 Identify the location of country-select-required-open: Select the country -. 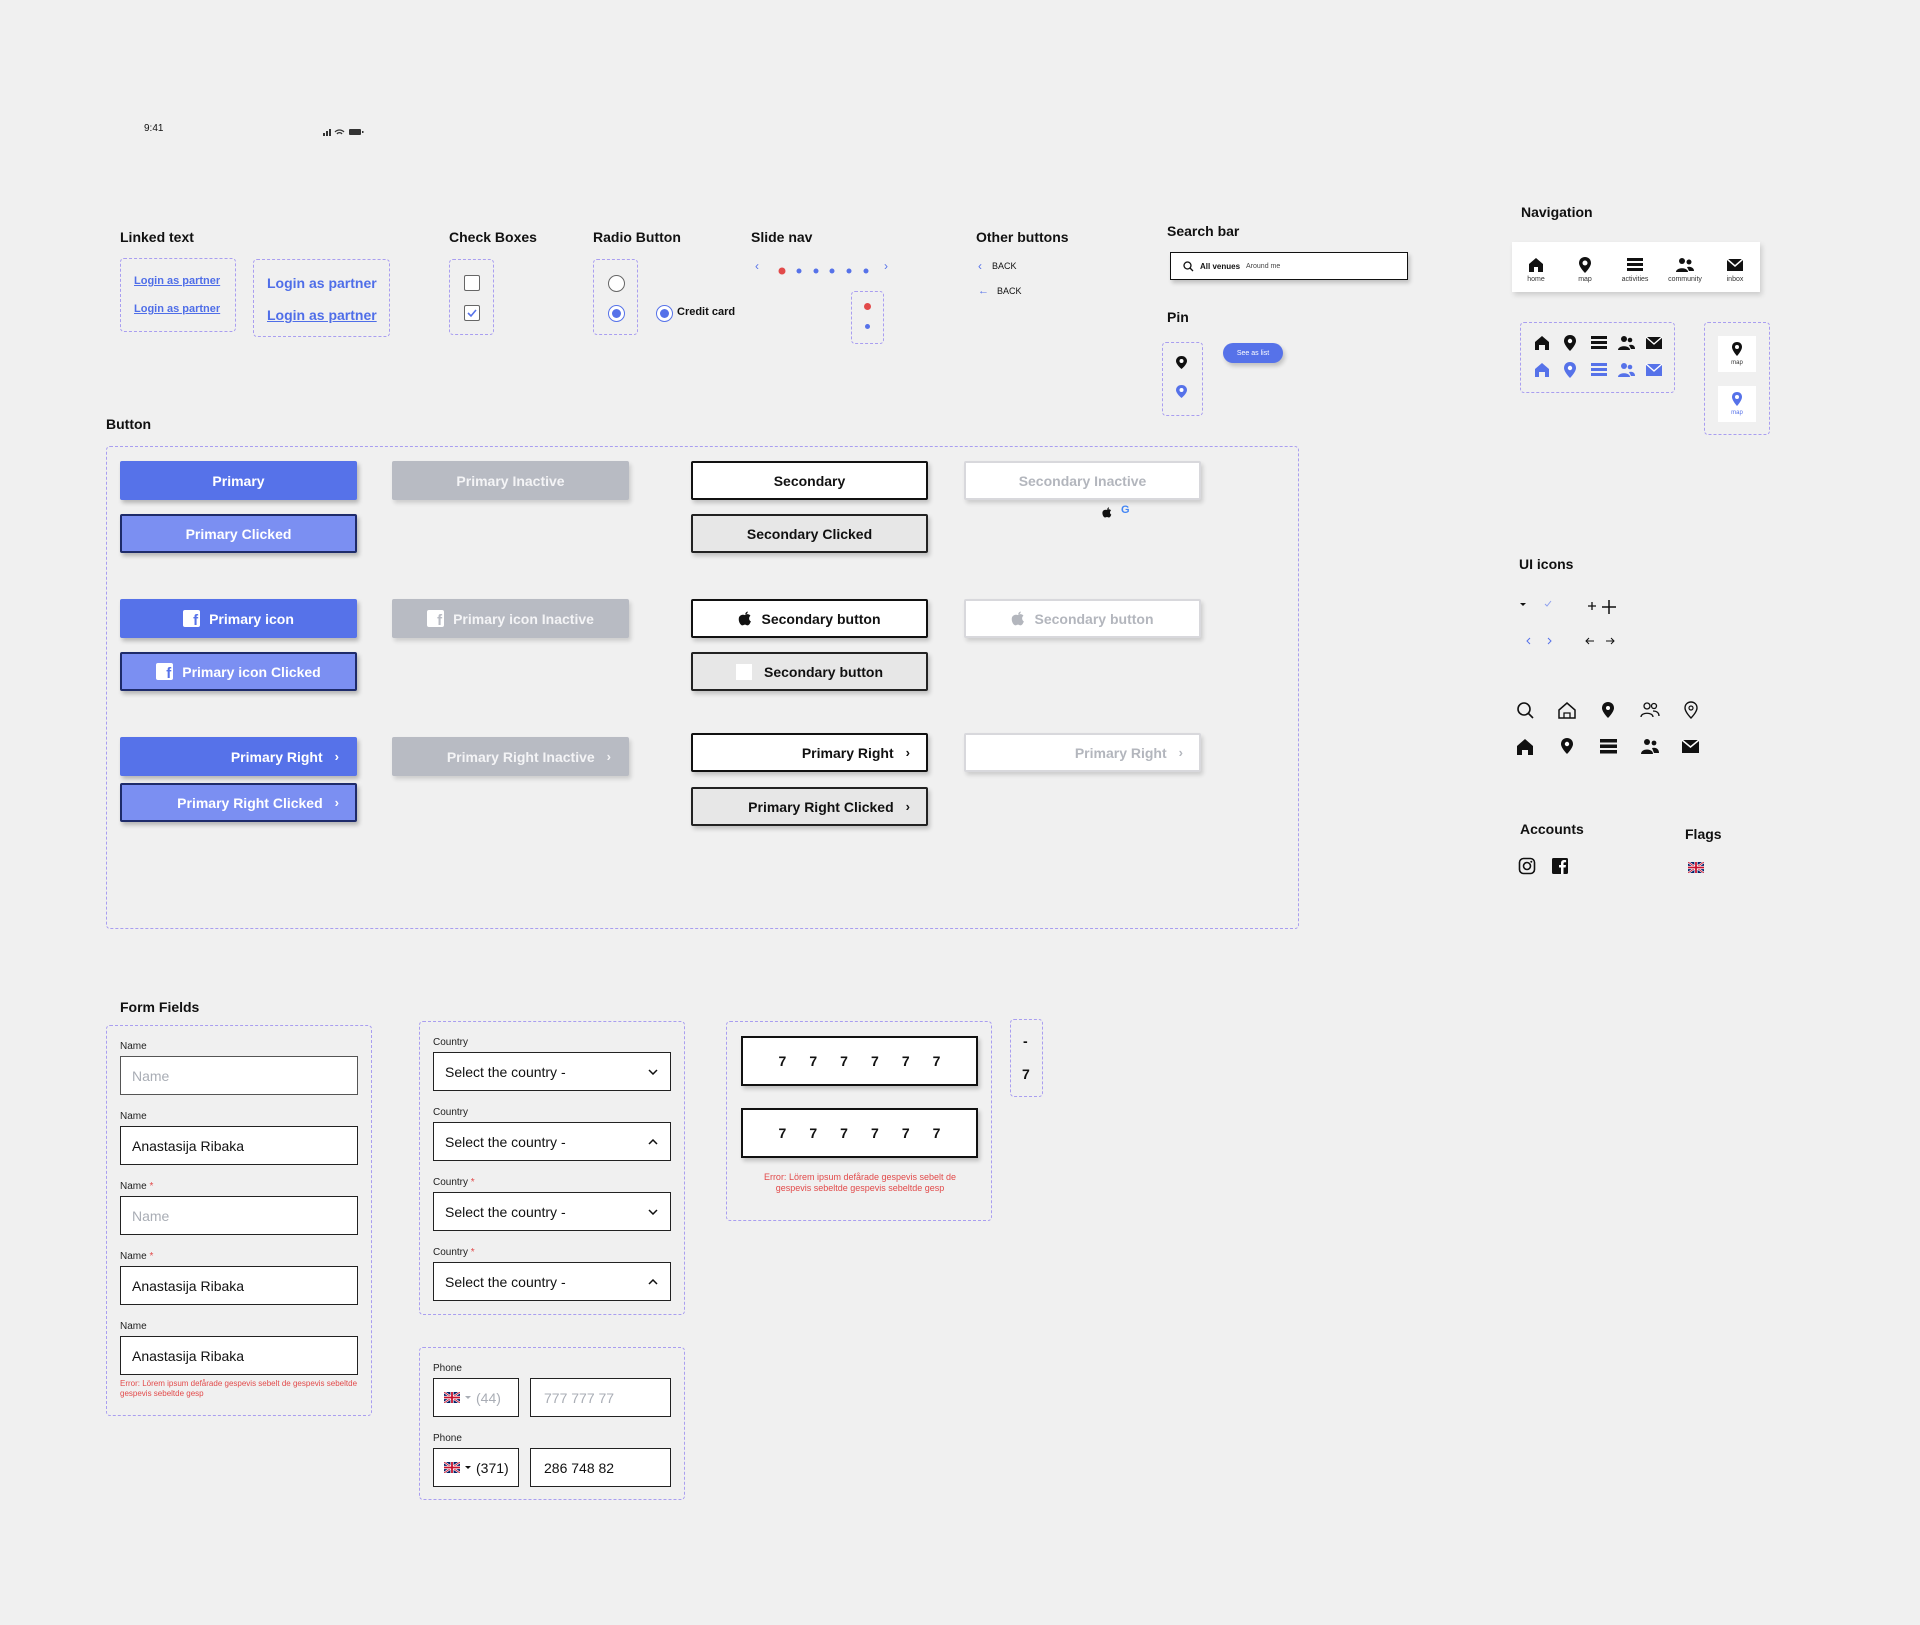
(552, 1281).